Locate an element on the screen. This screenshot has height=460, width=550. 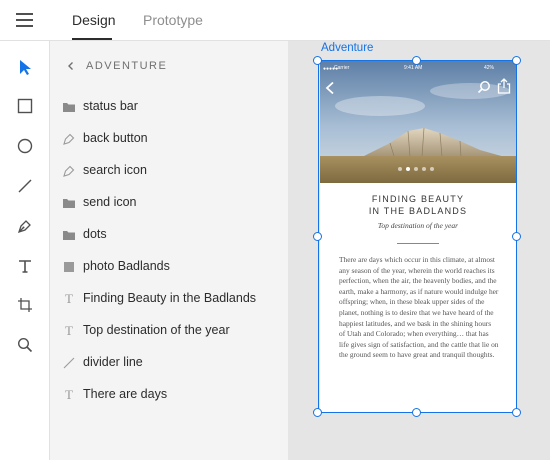
image-square-icon is located at coordinates (69, 267).